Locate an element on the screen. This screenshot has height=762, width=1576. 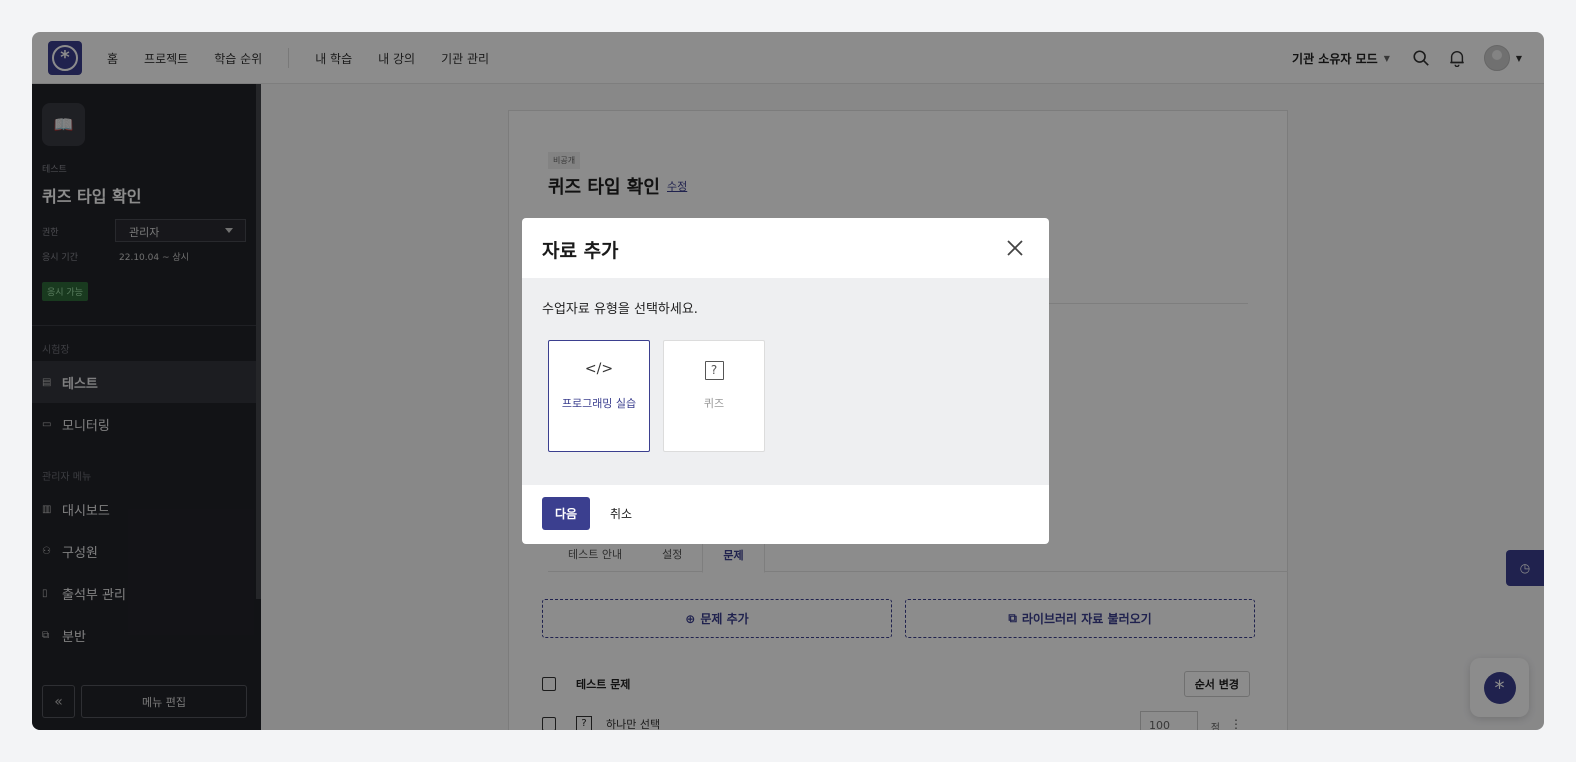
dialog-footer: 다음 취소 is located at coordinates (785, 514).